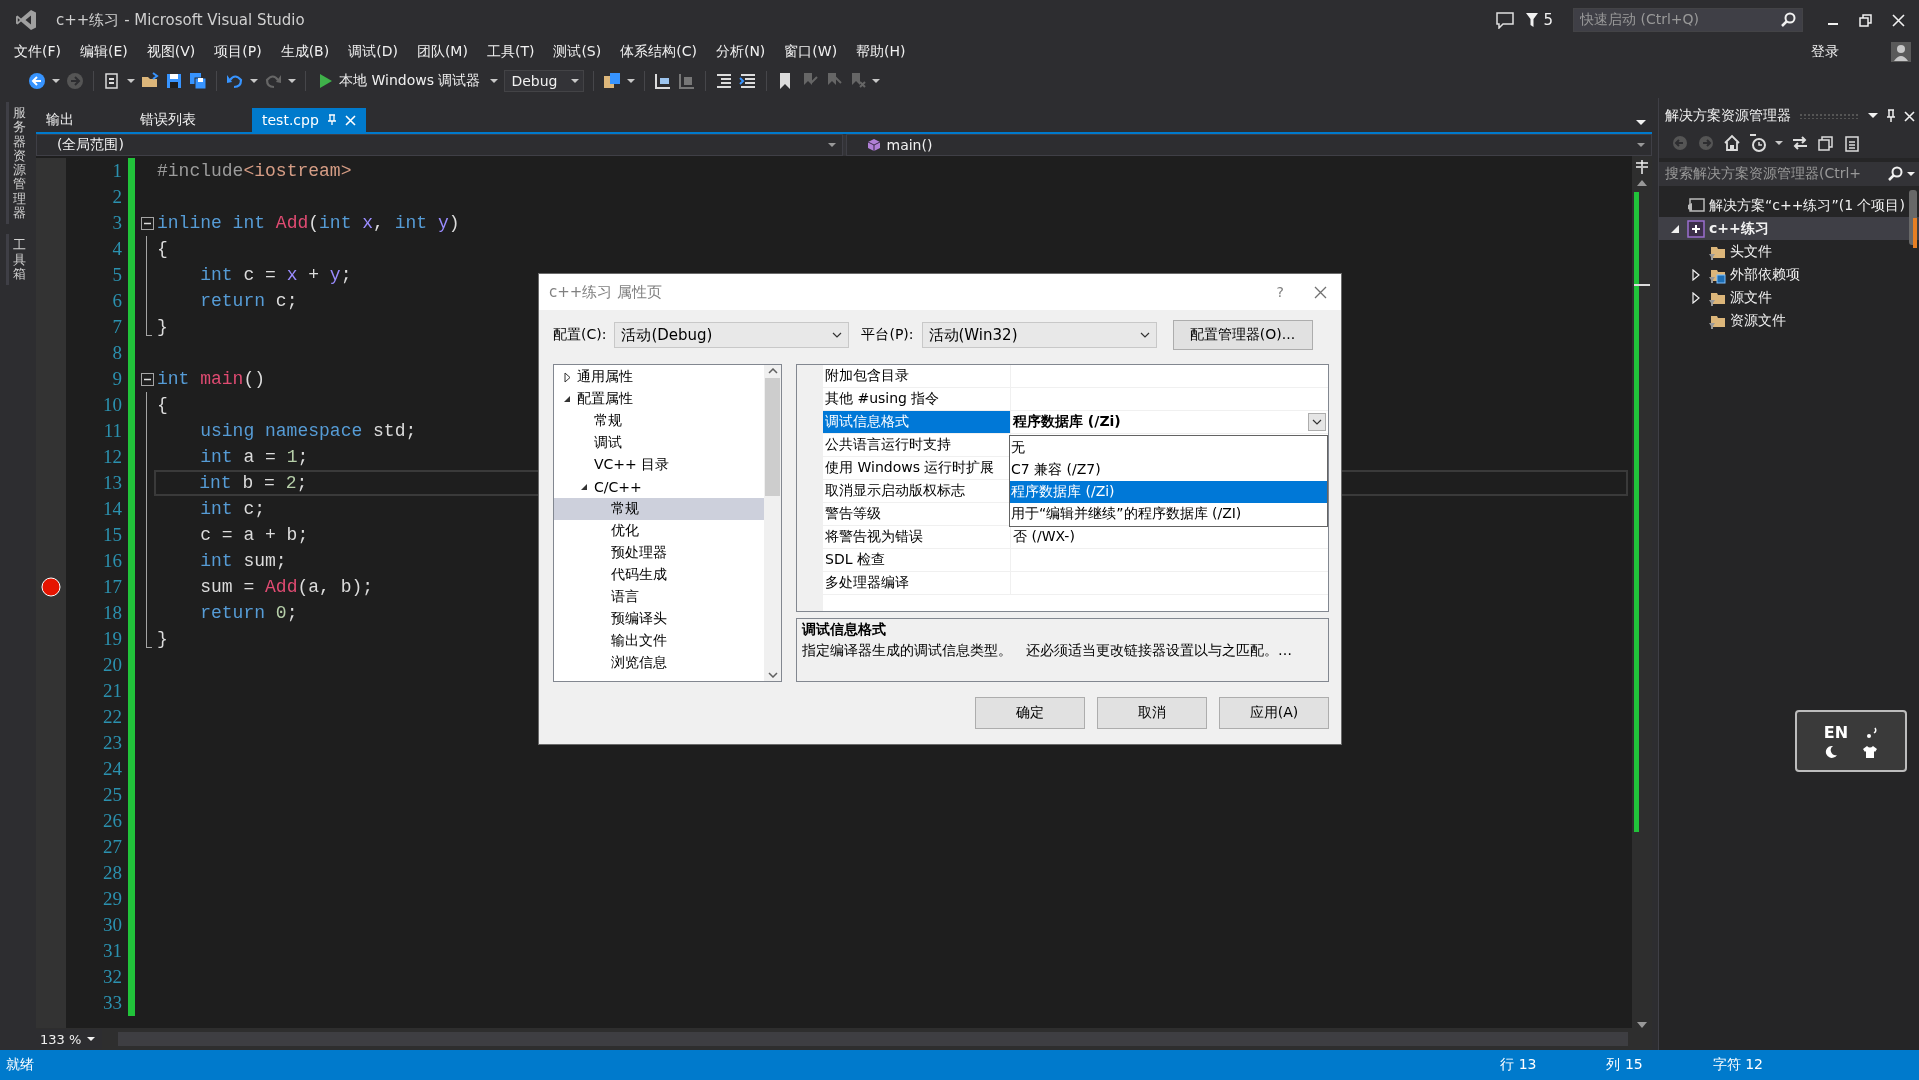 The width and height of the screenshot is (1919, 1080). Describe the element at coordinates (1539, 20) in the screenshot. I see `notification-button: 5` at that location.